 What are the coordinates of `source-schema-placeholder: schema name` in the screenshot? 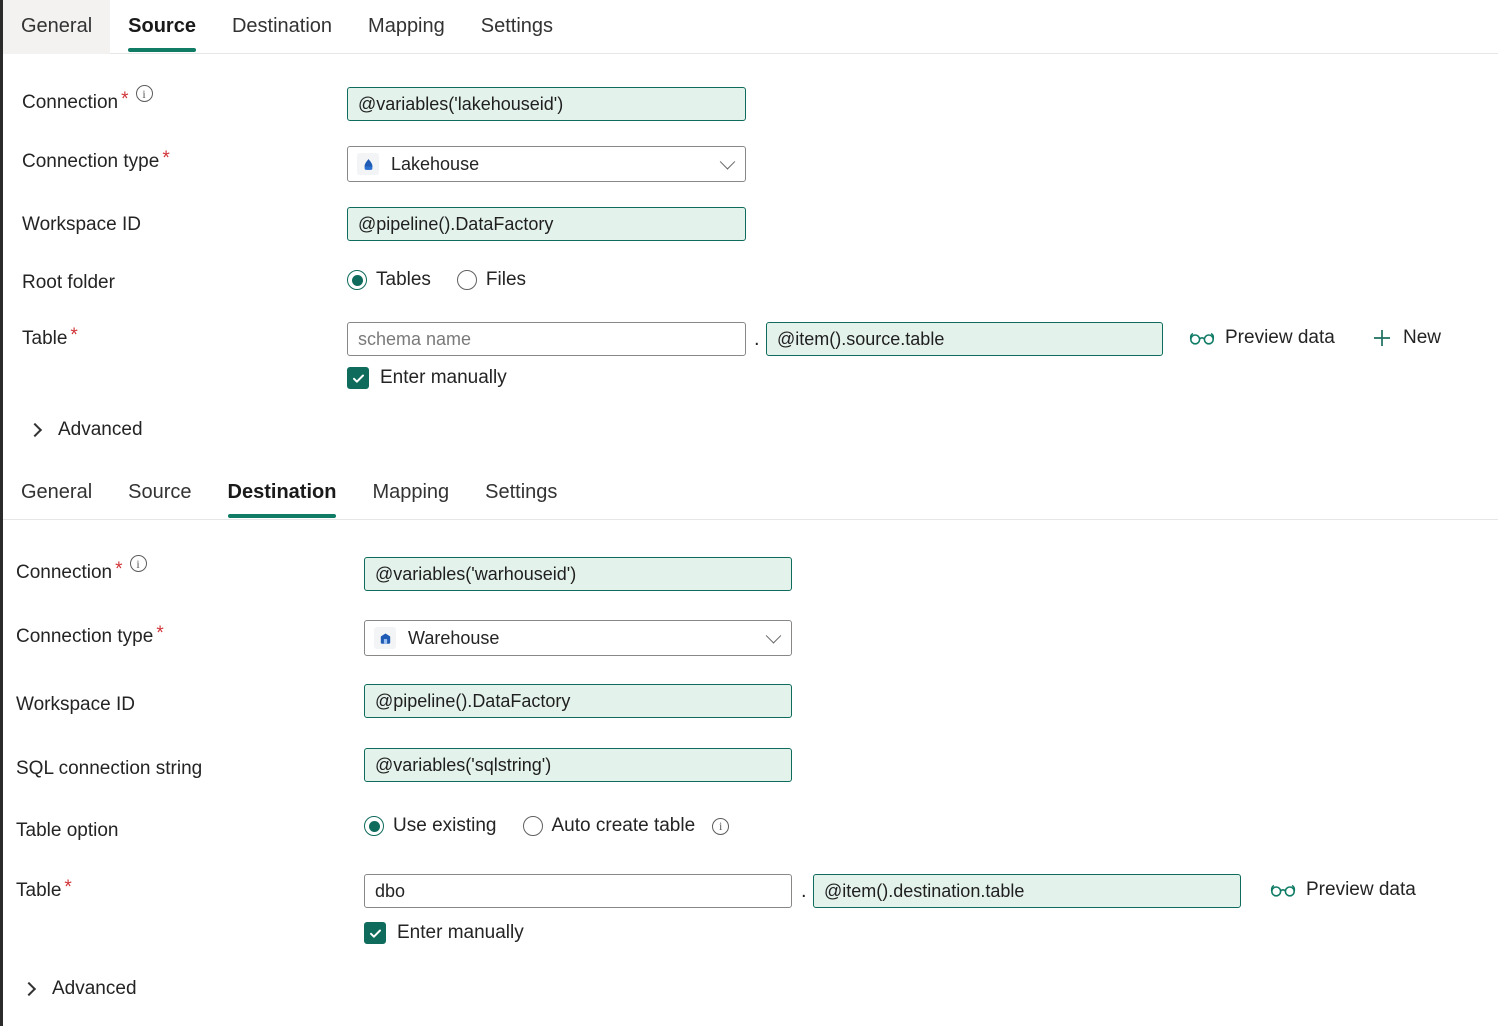 It's located at (415, 338).